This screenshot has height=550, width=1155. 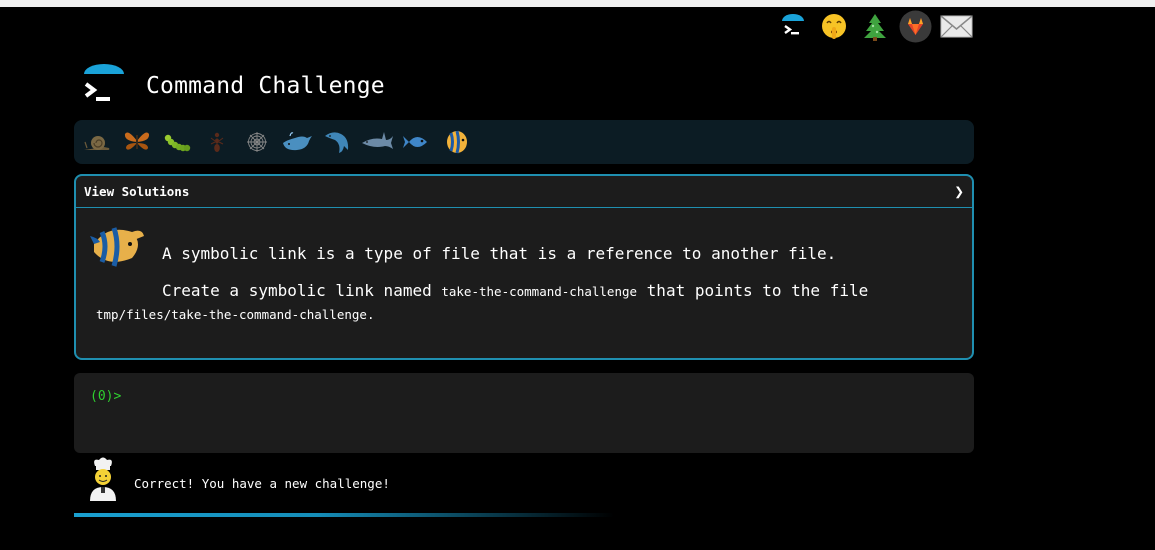 What do you see at coordinates (177, 142) in the screenshot?
I see `caterpillar-icon` at bounding box center [177, 142].